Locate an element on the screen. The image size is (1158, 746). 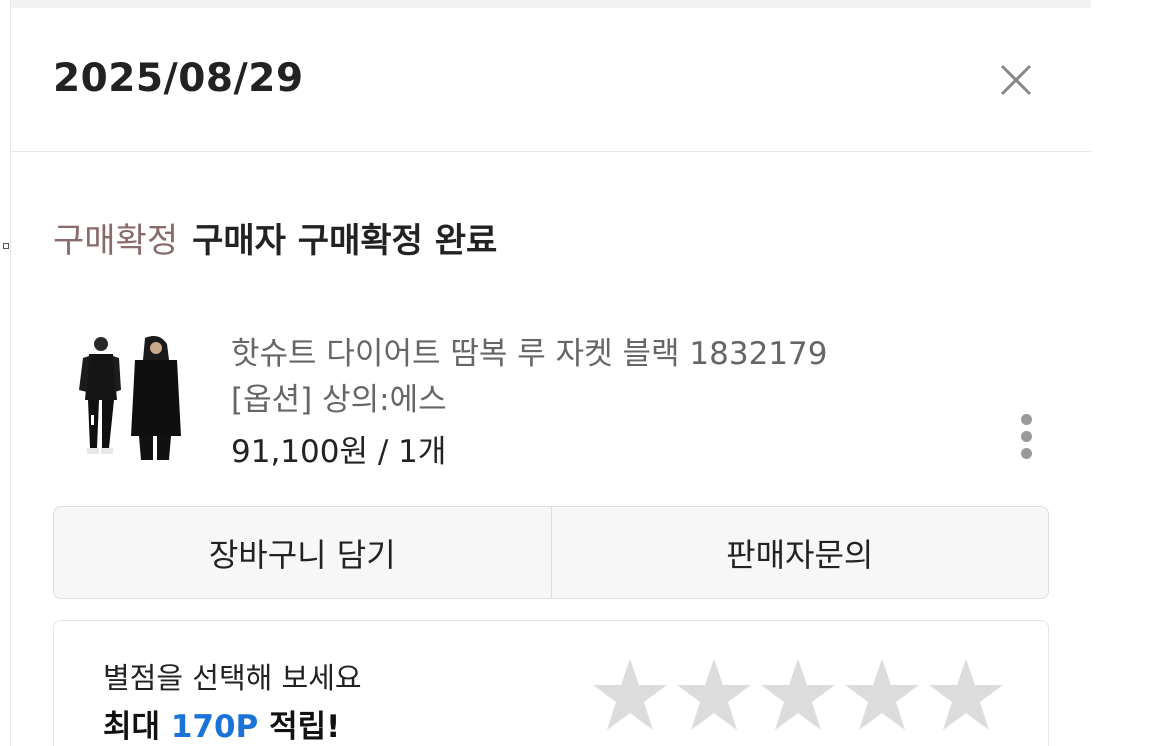
product-thumbnail is located at coordinates (129, 397).